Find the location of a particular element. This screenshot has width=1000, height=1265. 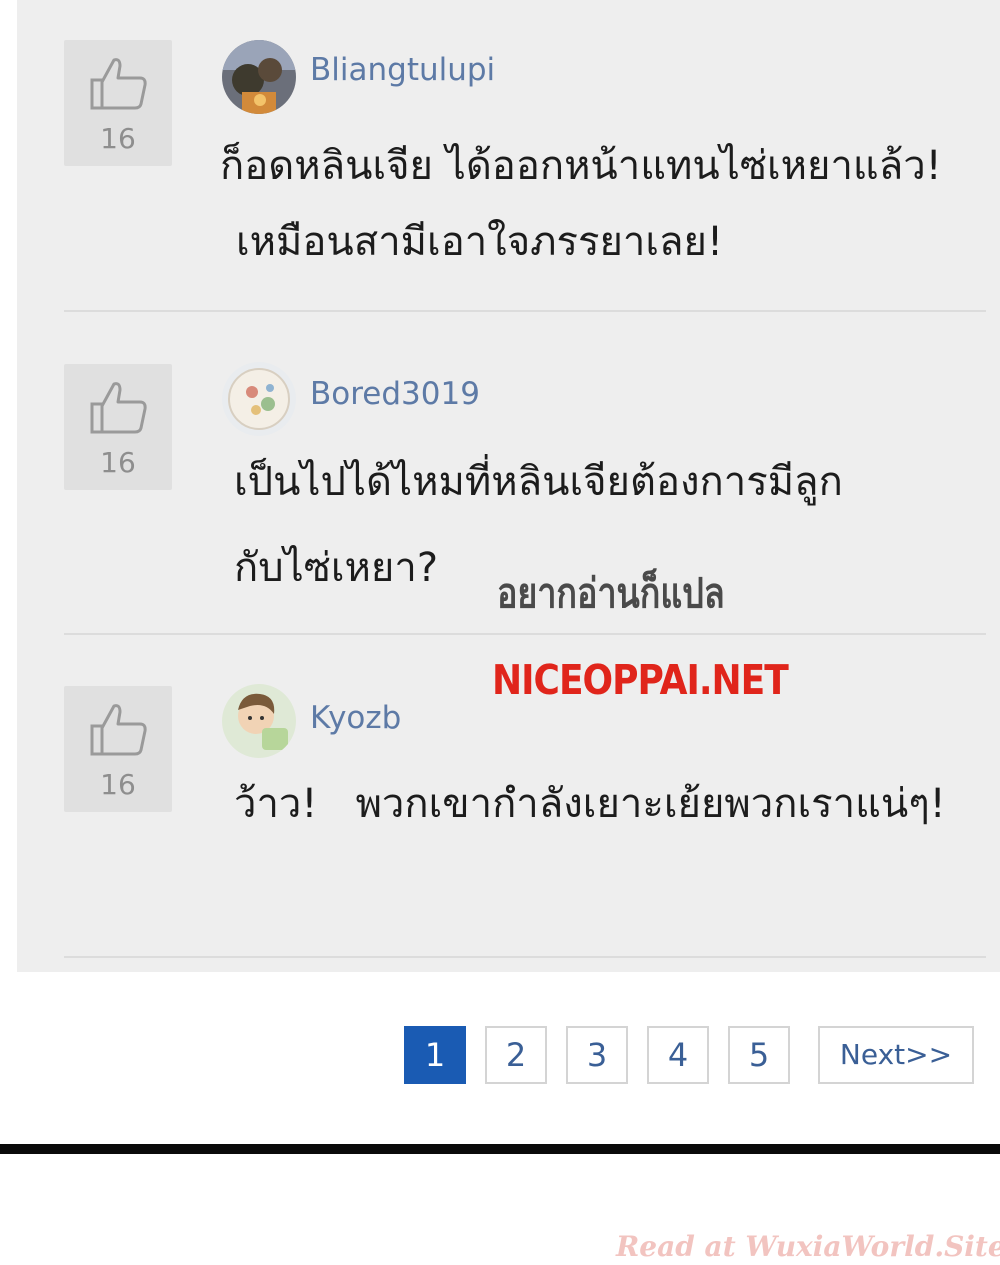

page-button-4: 4 is located at coordinates (678, 1055).